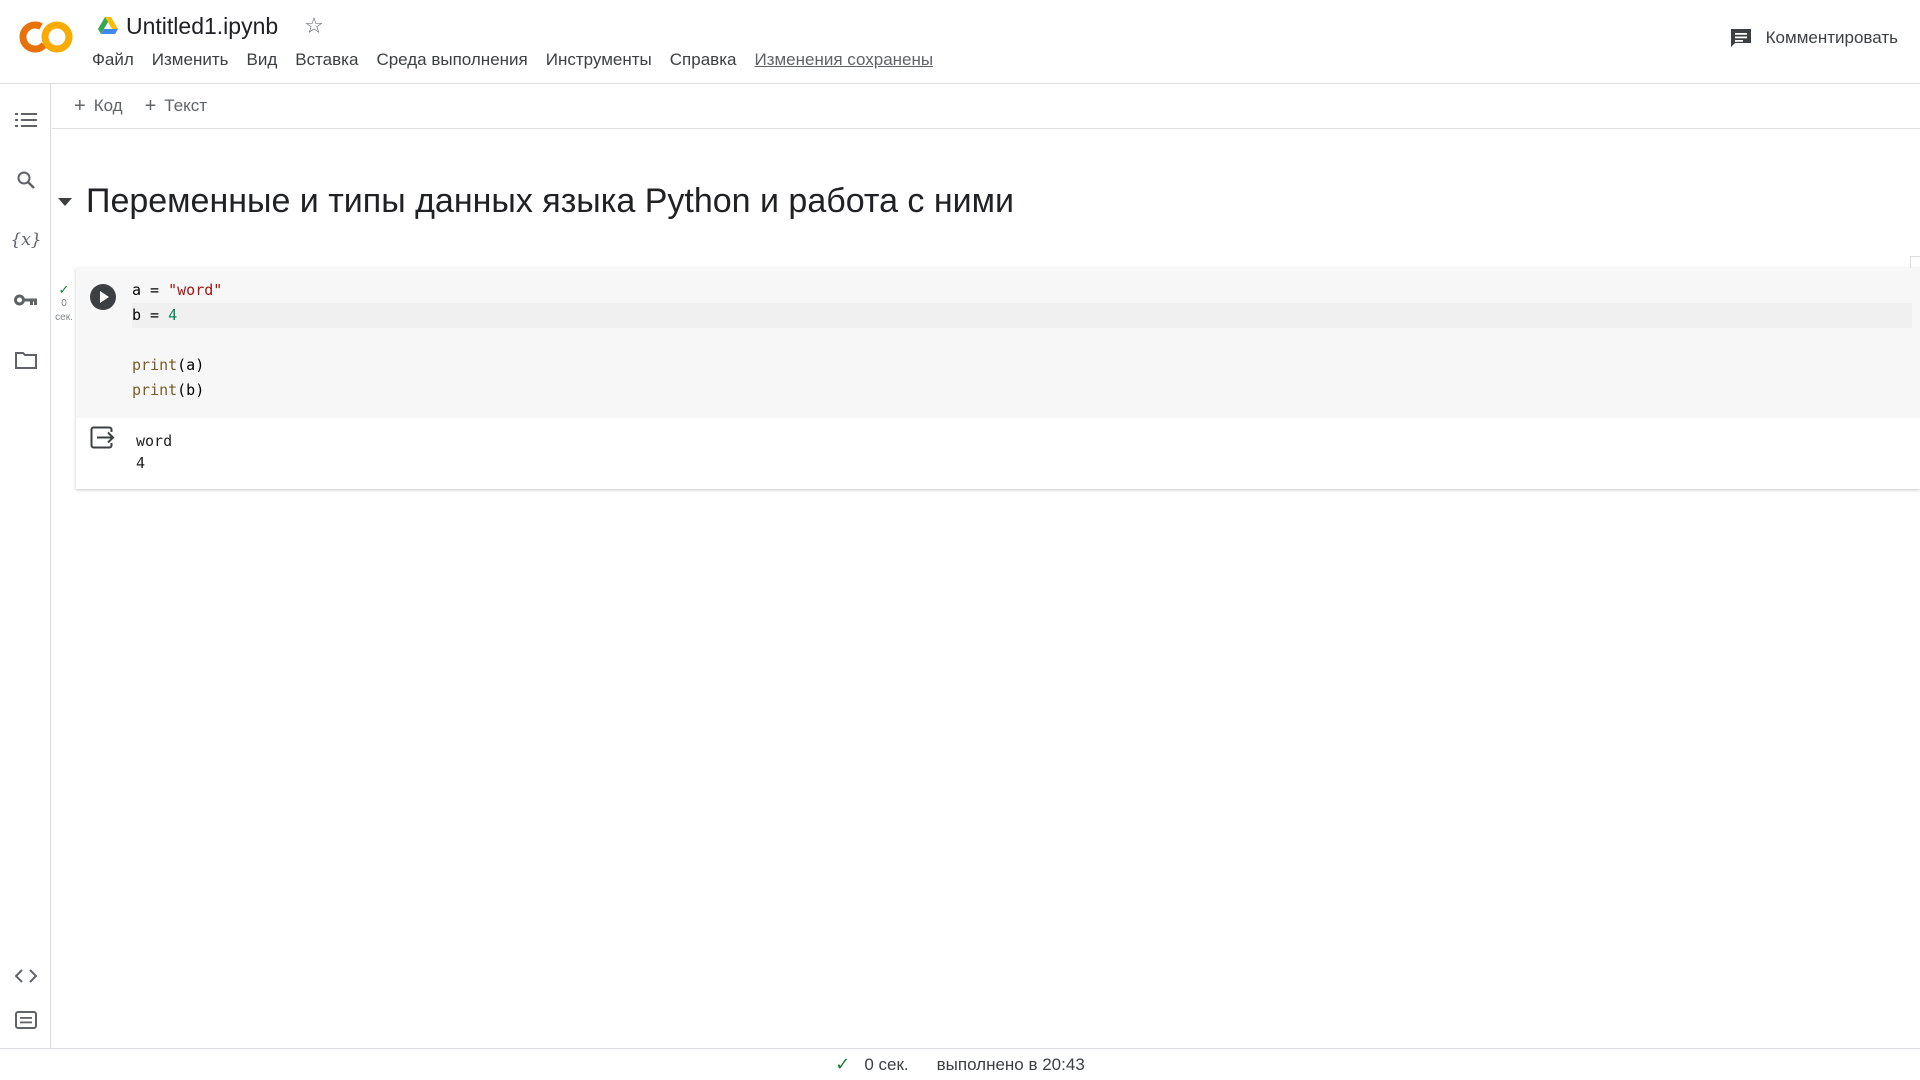 The image size is (1920, 1080). Describe the element at coordinates (1022, 315) in the screenshot. I see `code-line: b = 4` at that location.